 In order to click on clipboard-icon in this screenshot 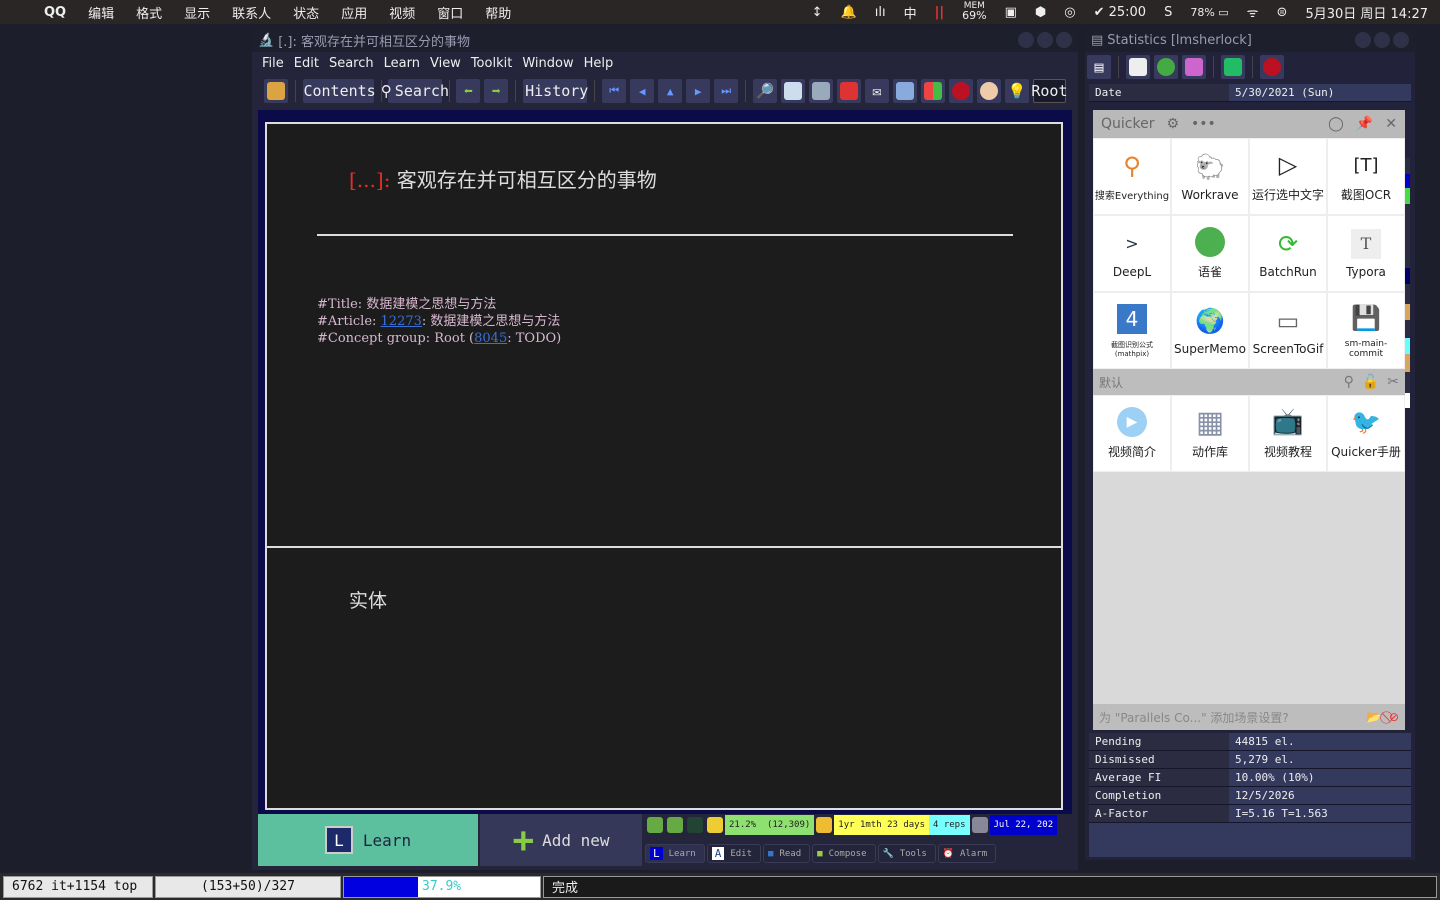, I will do `click(675, 825)`.